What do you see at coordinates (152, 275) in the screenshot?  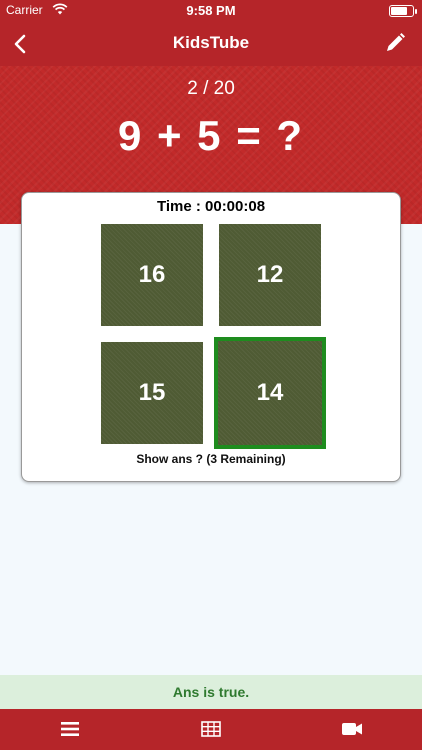 I see `answer-option-1: 16` at bounding box center [152, 275].